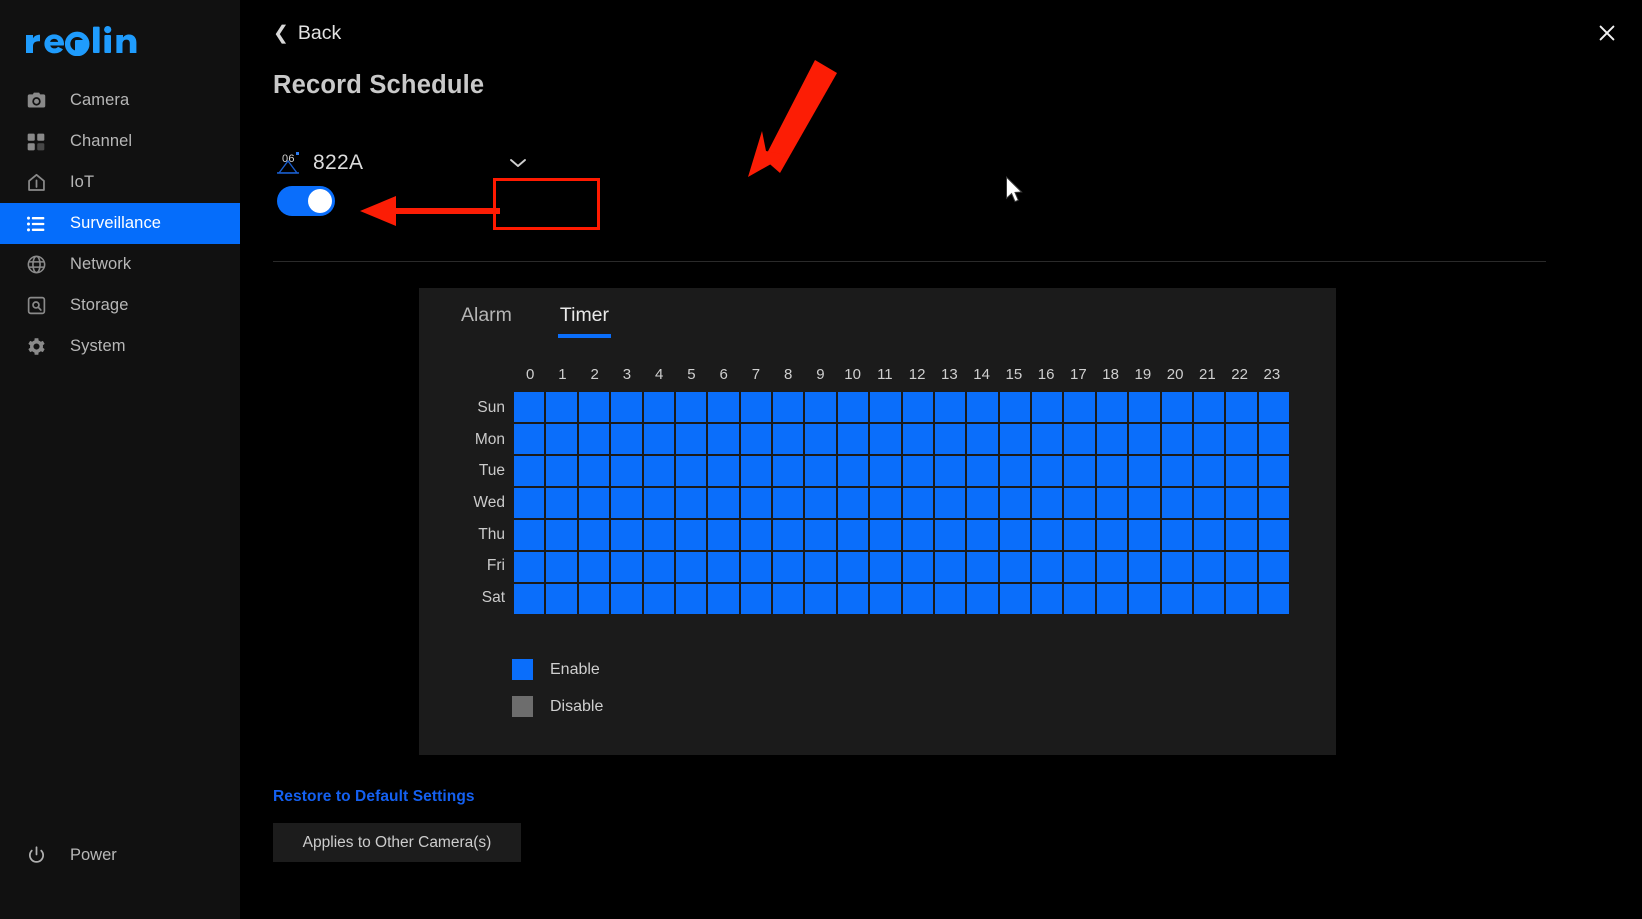 This screenshot has width=1642, height=919. Describe the element at coordinates (120, 305) in the screenshot. I see `sidebar-item-storage: Storage` at that location.